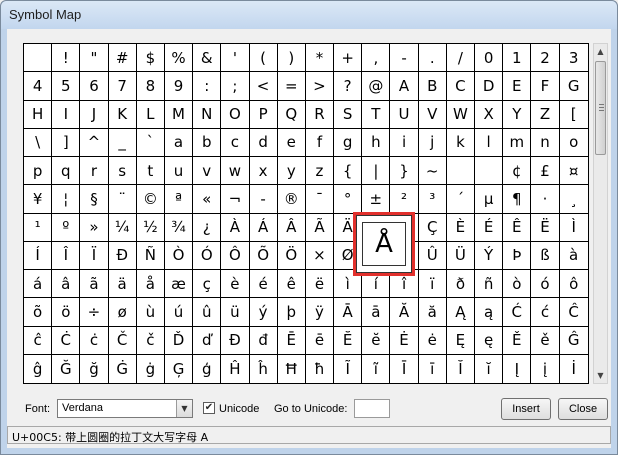 Image resolution: width=618 pixels, height=455 pixels. What do you see at coordinates (404, 340) in the screenshot?
I see `symbol-cell: Ė` at bounding box center [404, 340].